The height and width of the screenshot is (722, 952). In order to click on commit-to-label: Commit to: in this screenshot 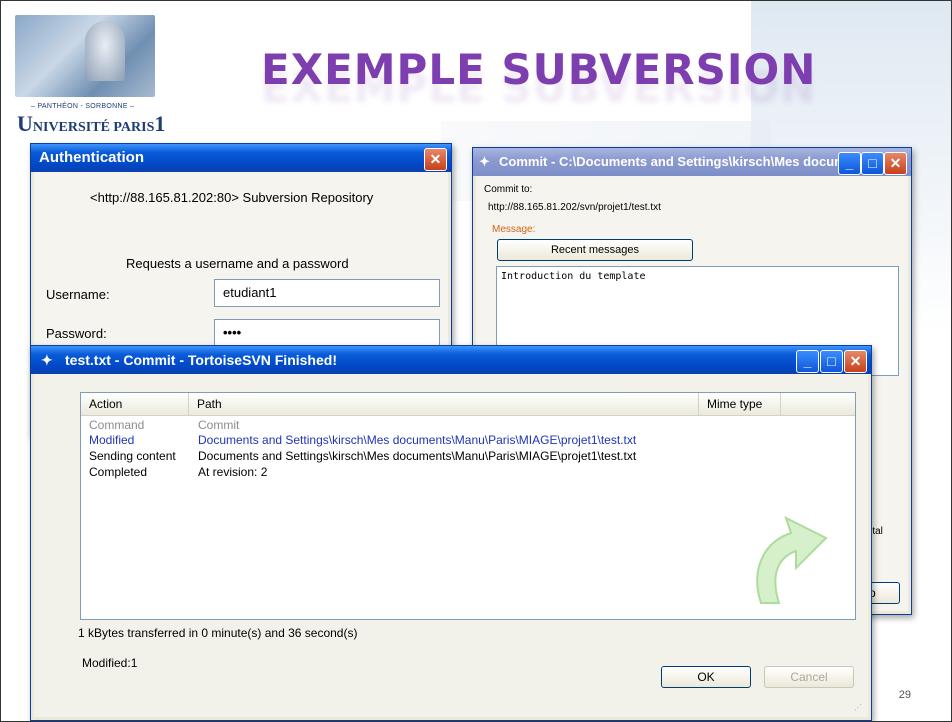, I will do `click(508, 189)`.